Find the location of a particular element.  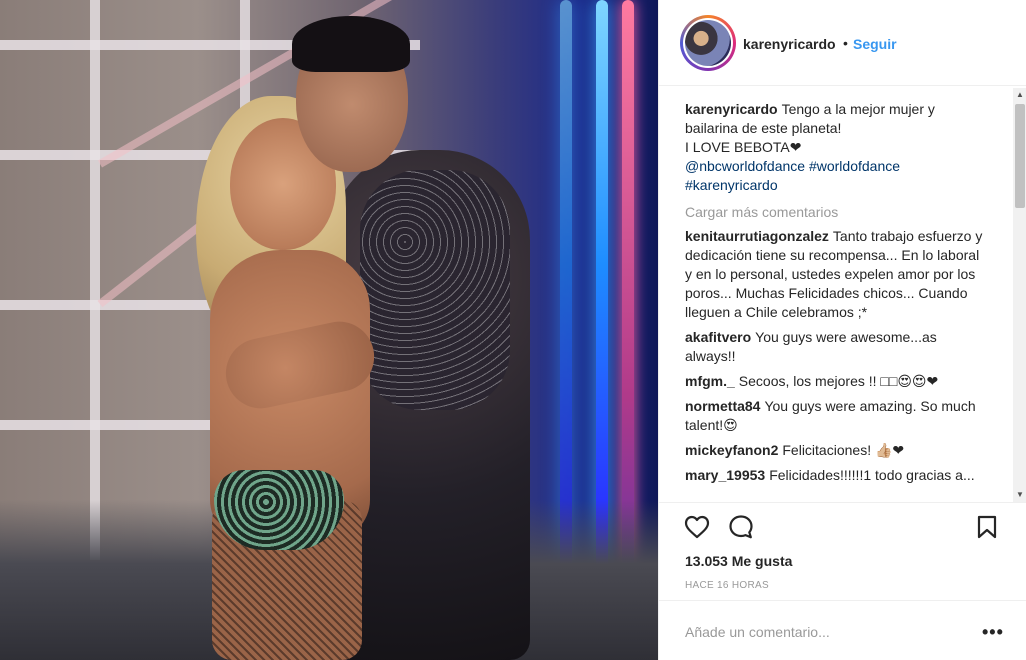

stage-truss is located at coordinates (95, 280).